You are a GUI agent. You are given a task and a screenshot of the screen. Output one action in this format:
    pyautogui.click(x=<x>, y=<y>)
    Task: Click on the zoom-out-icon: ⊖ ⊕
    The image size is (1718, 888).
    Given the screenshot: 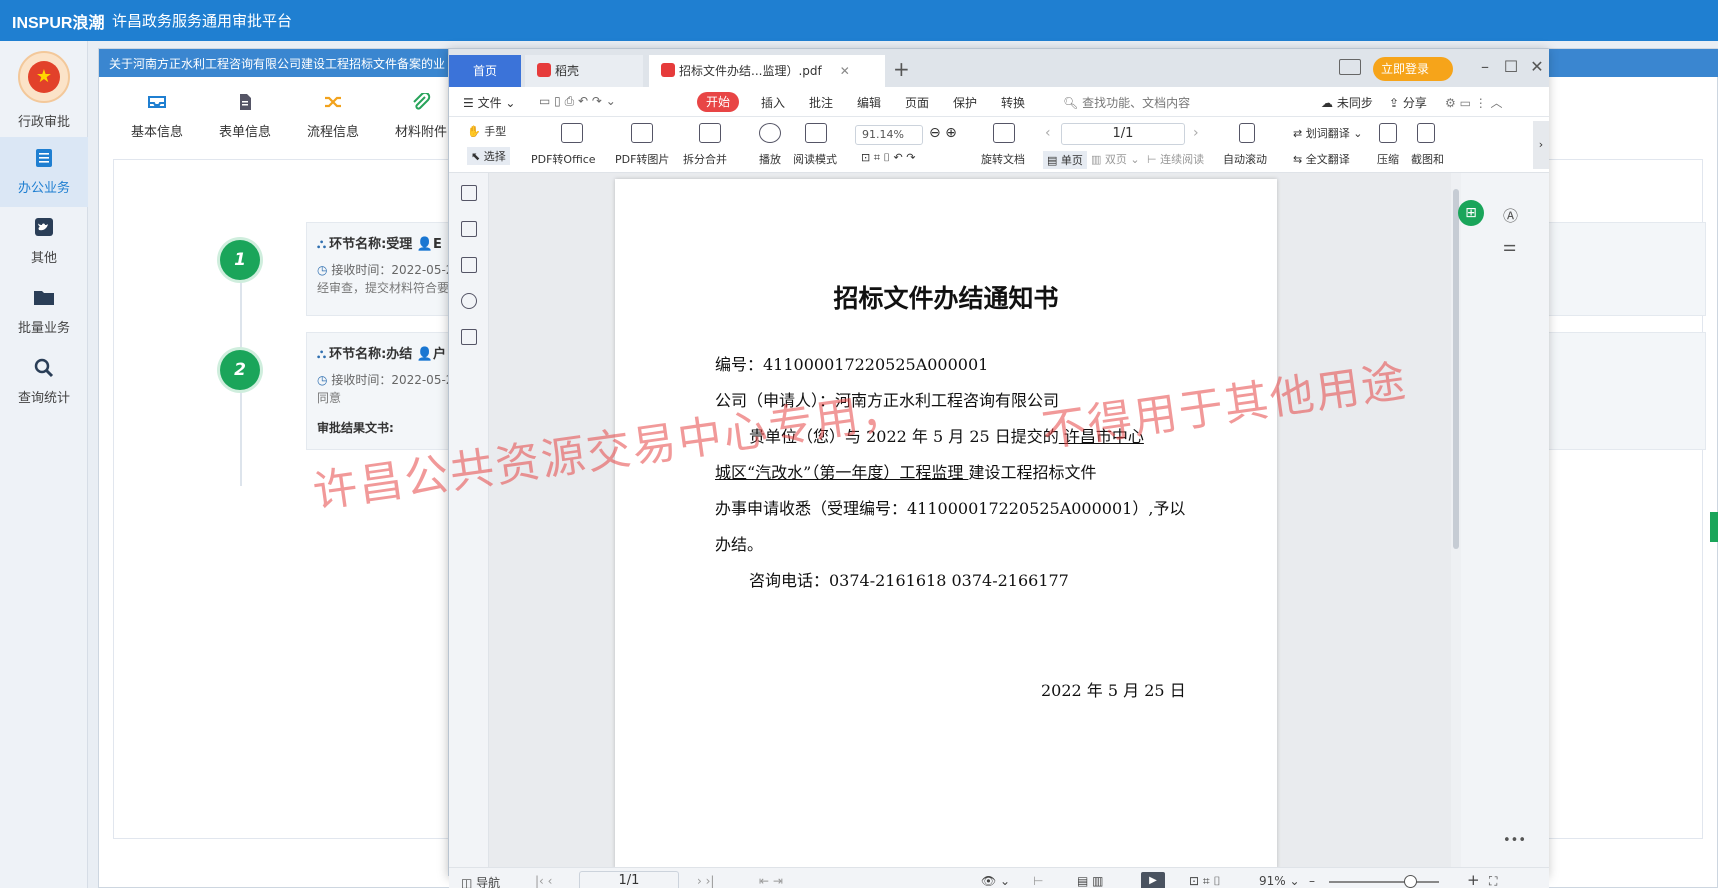 What is the action you would take?
    pyautogui.click(x=943, y=133)
    